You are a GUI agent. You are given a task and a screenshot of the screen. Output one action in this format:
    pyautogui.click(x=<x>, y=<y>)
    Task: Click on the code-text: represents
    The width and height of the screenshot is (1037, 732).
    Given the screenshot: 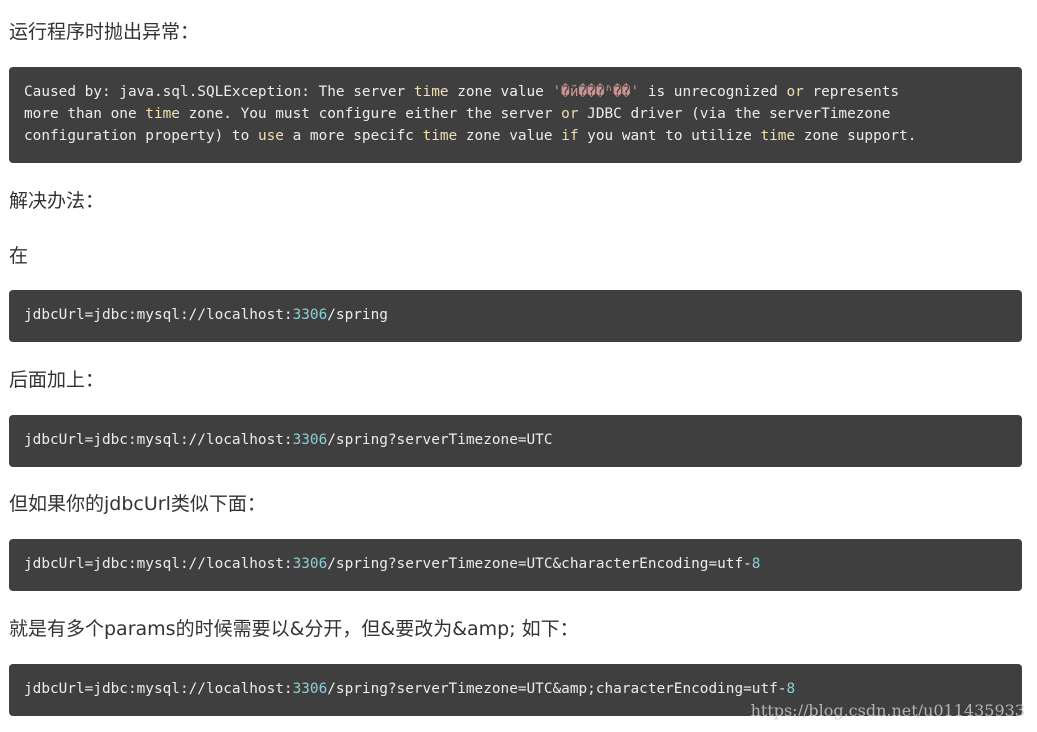 What is the action you would take?
    pyautogui.click(x=851, y=92)
    